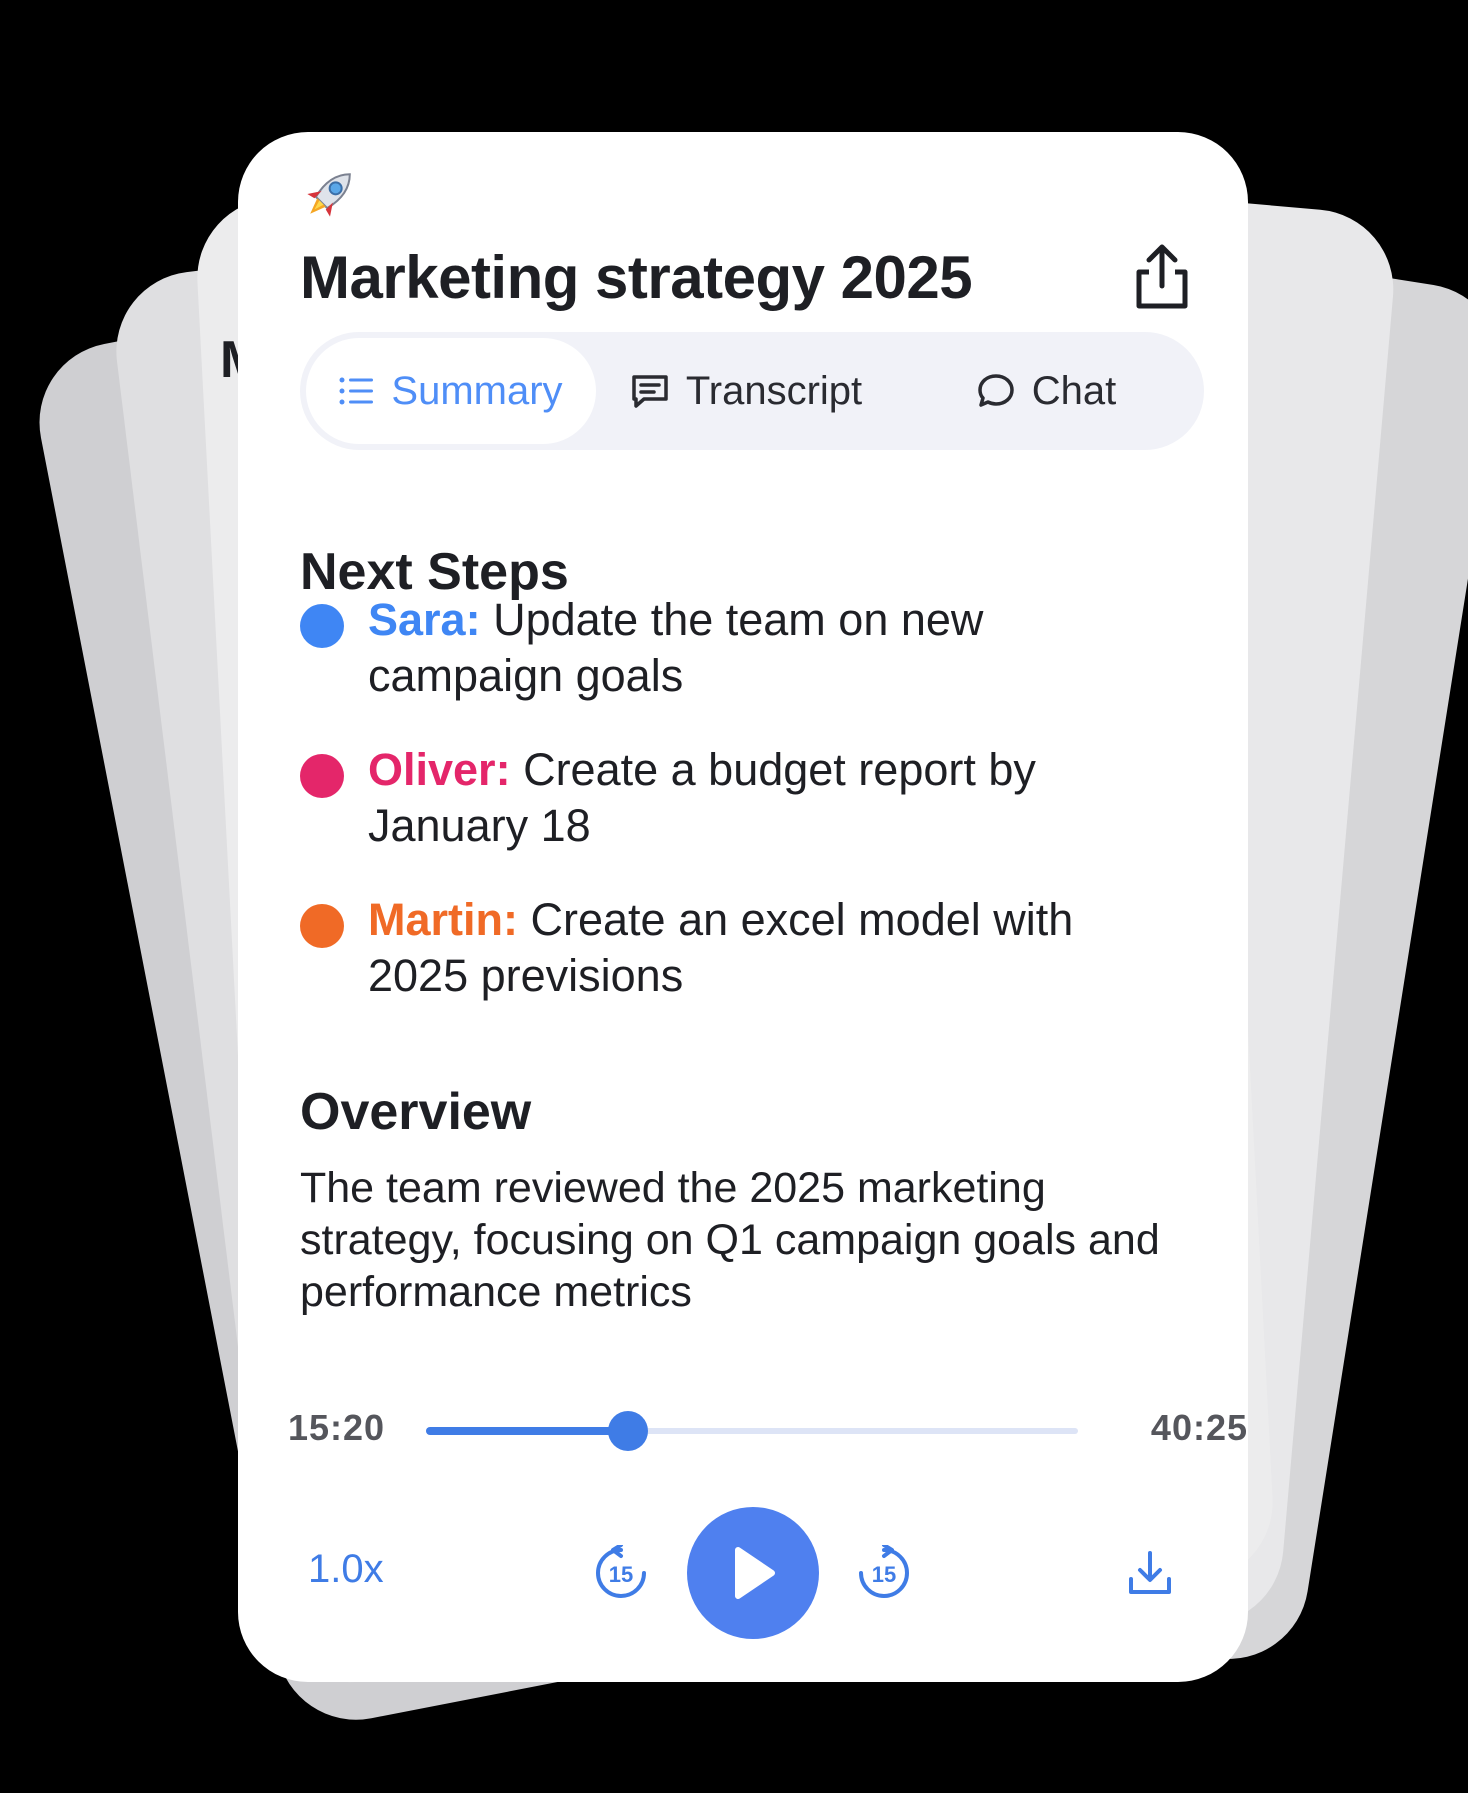 The width and height of the screenshot is (1468, 1793). I want to click on download-button, so click(1150, 1573).